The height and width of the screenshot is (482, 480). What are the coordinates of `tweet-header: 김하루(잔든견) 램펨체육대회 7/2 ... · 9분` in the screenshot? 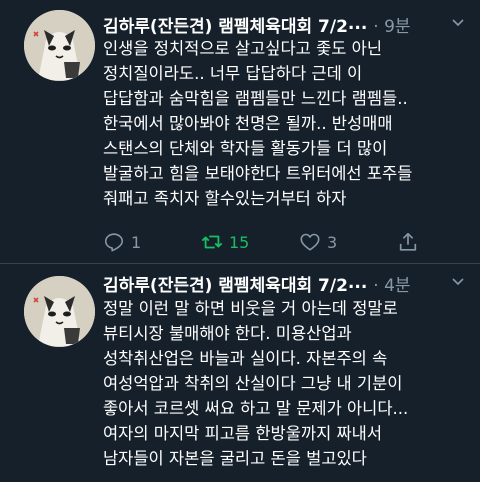 It's located at (286, 24).